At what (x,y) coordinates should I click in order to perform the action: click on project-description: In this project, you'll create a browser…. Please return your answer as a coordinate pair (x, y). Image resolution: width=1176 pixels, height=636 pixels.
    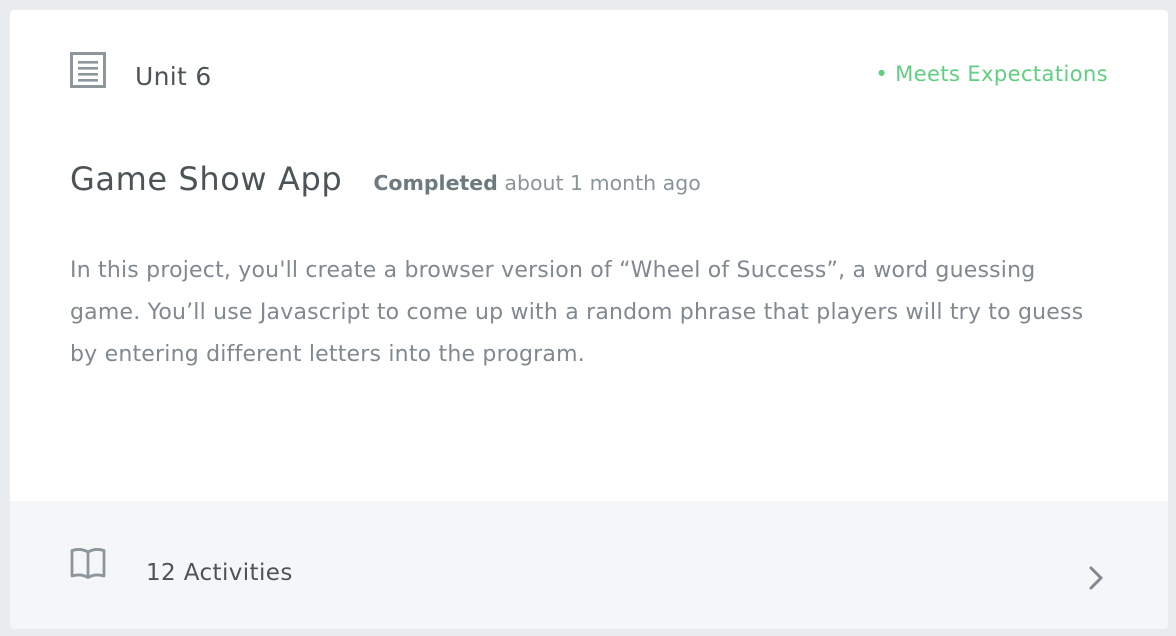
    Looking at the image, I should click on (577, 312).